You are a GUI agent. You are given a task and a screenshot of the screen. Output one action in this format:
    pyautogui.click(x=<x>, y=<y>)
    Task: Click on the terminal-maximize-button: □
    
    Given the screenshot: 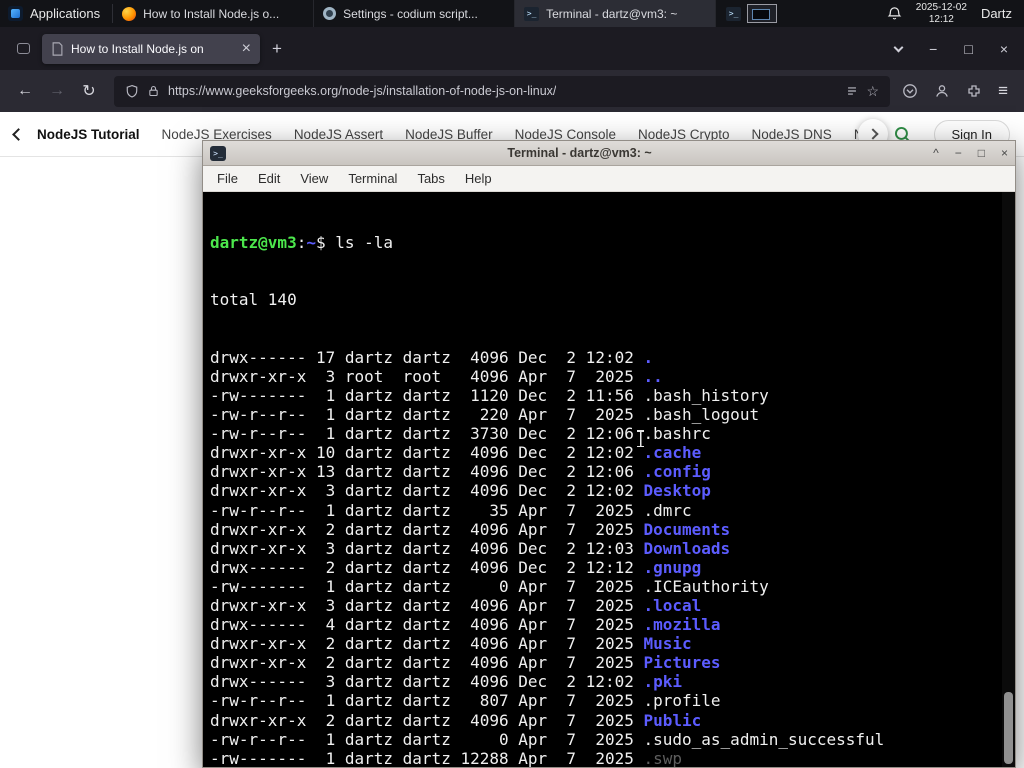 What is the action you would take?
    pyautogui.click(x=981, y=153)
    